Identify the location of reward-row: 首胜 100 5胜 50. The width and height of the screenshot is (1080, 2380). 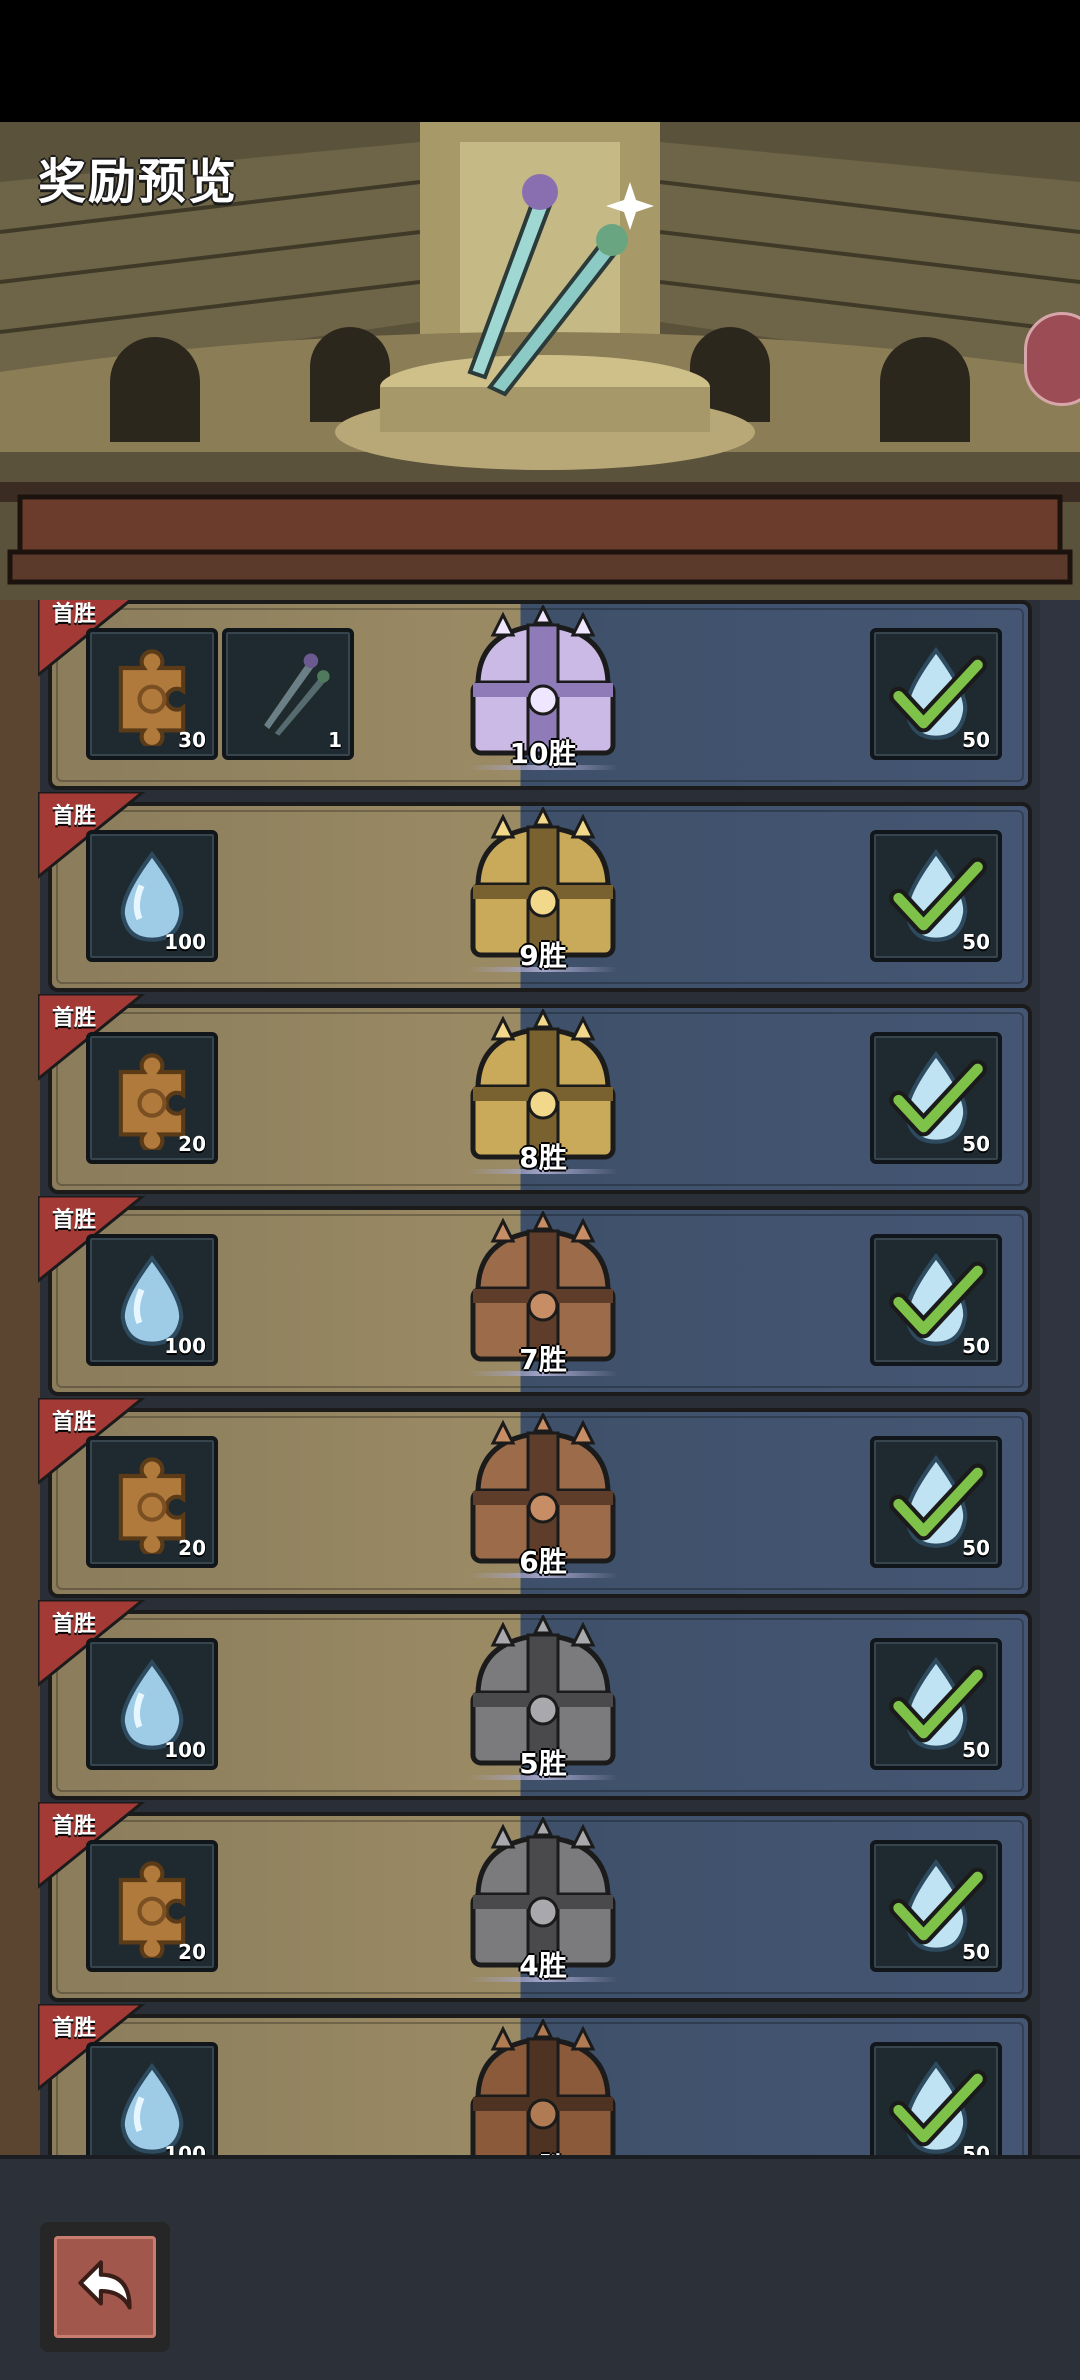
(535, 1700).